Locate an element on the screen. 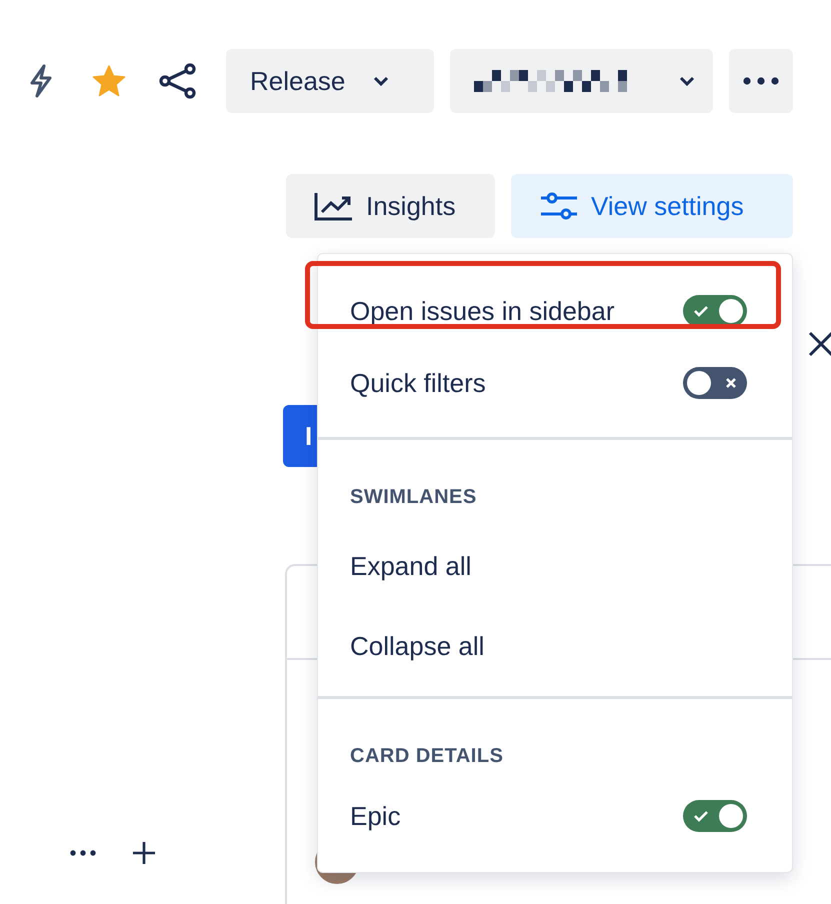 This screenshot has width=831, height=904. add-icon is located at coordinates (144, 853).